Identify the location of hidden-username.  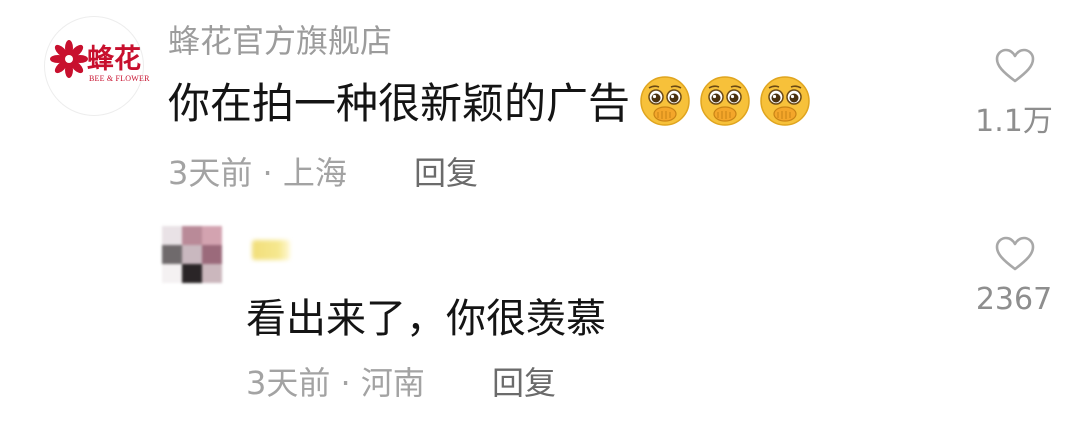
(271, 250).